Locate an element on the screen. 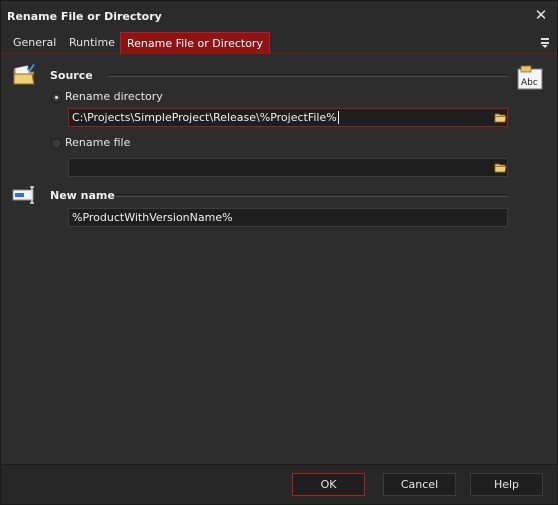 This screenshot has width=558, height=505. tab-runtime: Runtime is located at coordinates (92, 43).